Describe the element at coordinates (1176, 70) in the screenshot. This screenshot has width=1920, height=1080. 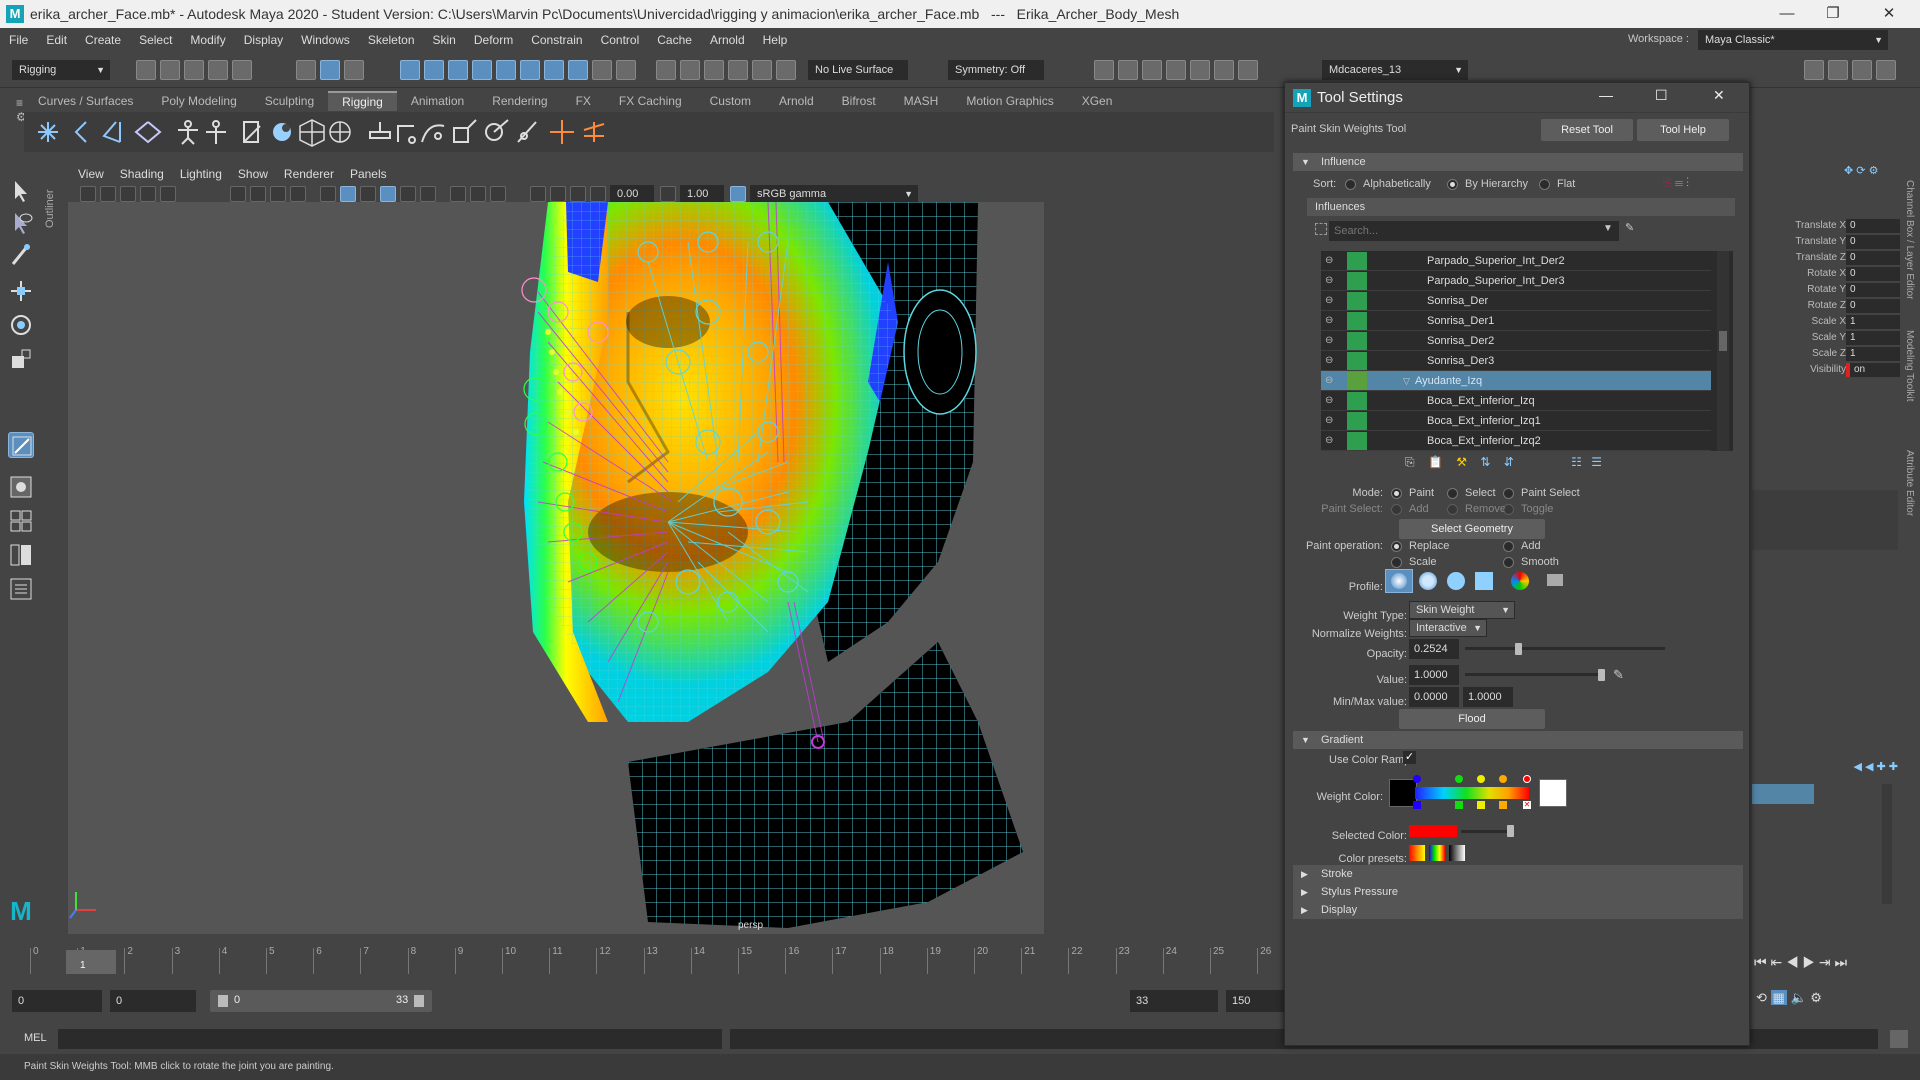
I see `render-settings-icon` at that location.